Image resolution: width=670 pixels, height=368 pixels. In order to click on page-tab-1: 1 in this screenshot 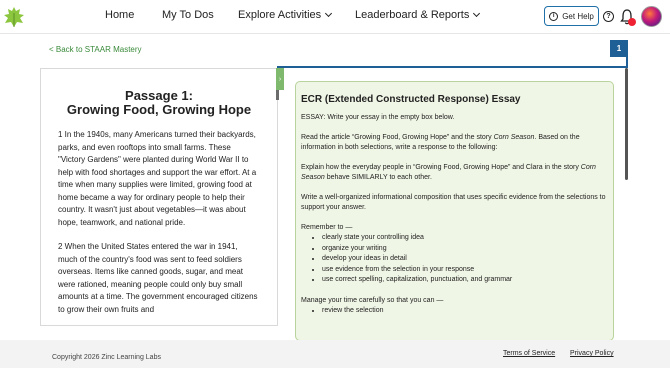, I will do `click(619, 48)`.